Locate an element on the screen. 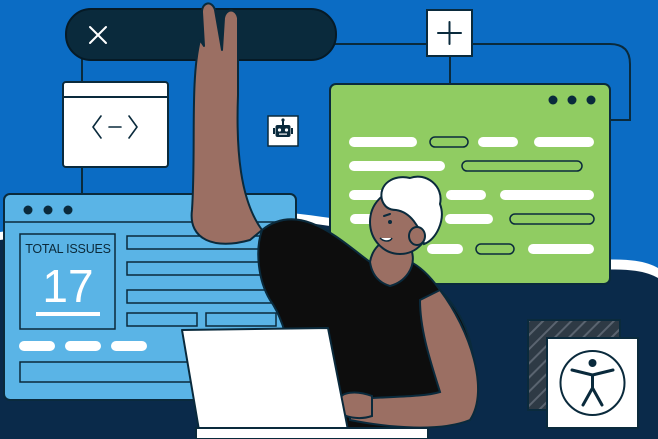  accessibility-button is located at coordinates (592, 383).